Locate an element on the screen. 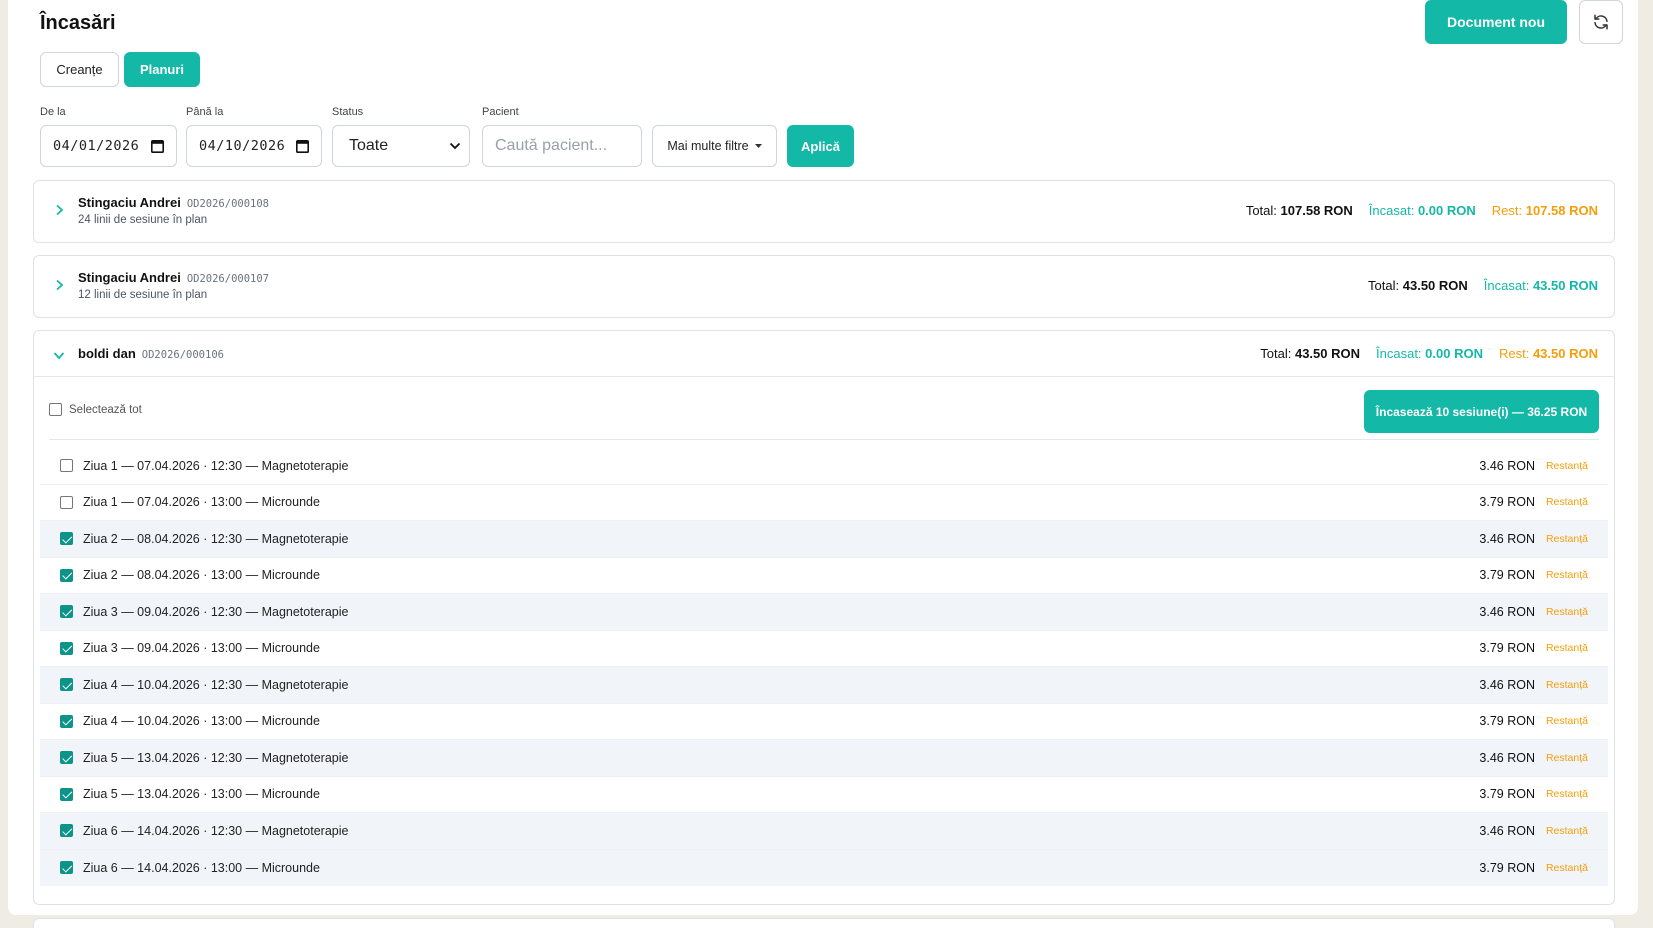 Image resolution: width=1653 pixels, height=928 pixels. from-date-input: 04/01/2026 is located at coordinates (108, 146).